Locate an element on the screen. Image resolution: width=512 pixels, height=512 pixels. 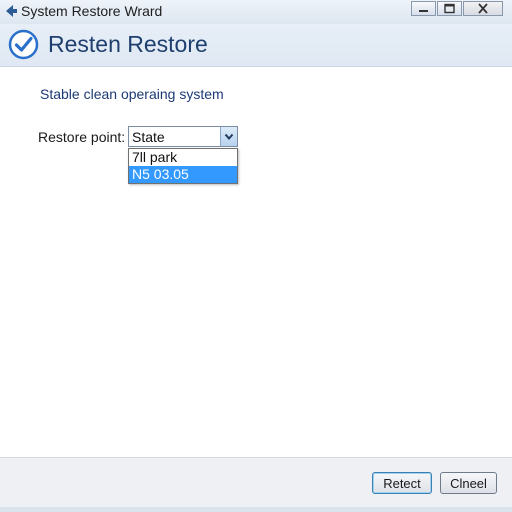
maximize-button is located at coordinates (449, 8).